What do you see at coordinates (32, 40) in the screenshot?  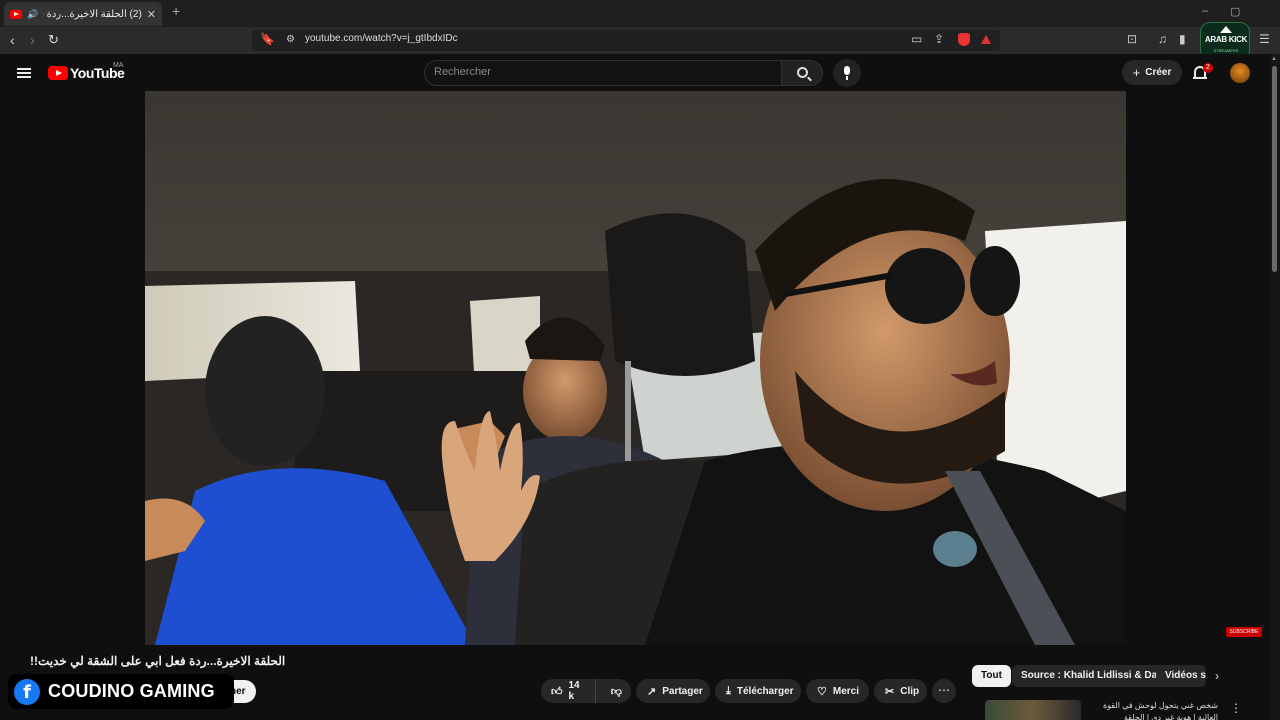 I see `forward-icon: ›` at bounding box center [32, 40].